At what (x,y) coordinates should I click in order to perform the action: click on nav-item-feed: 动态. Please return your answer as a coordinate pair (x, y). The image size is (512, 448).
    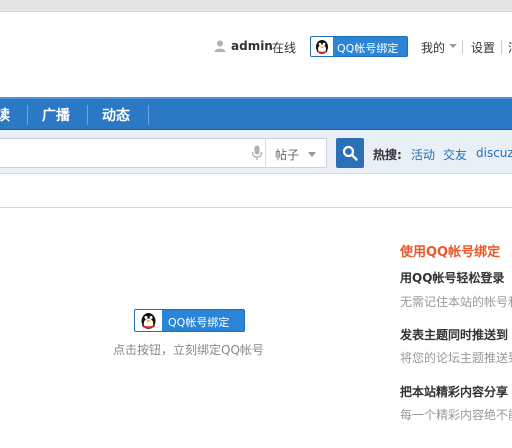
    Looking at the image, I should click on (116, 115).